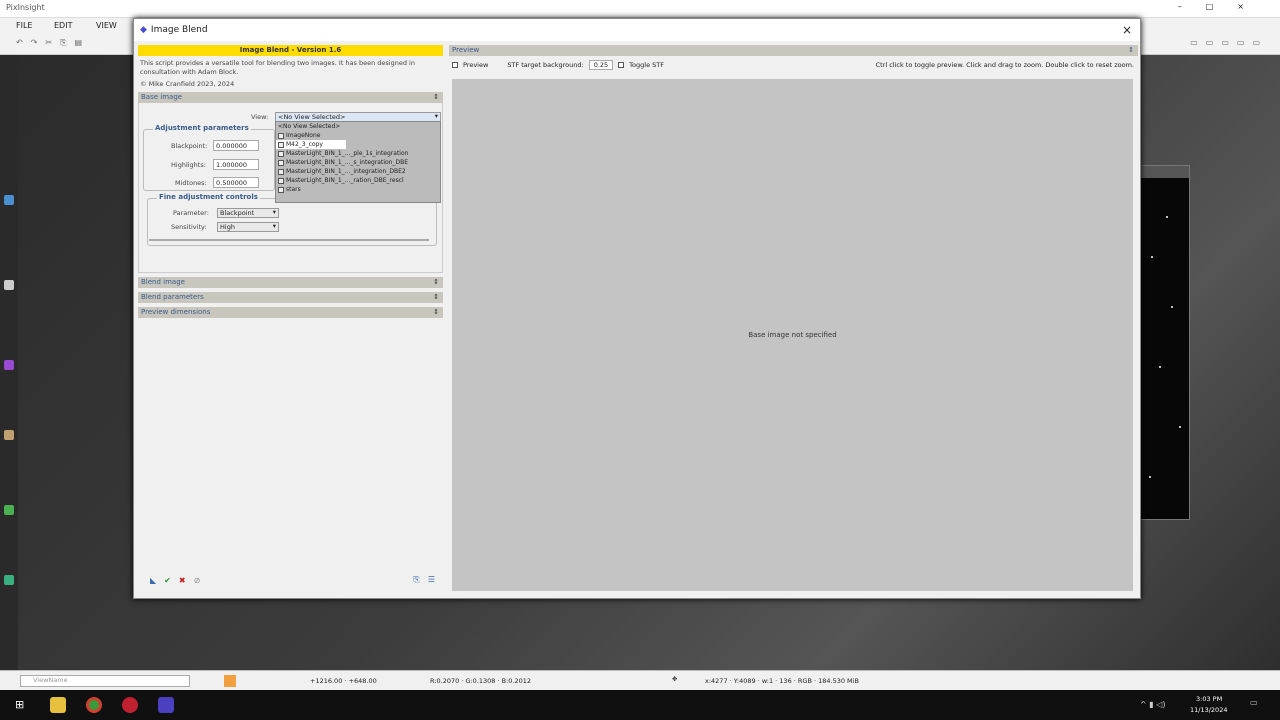 The width and height of the screenshot is (1280, 720). What do you see at coordinates (637, 30) in the screenshot?
I see `dialog-titlebar: ◆ Image Blend ×` at bounding box center [637, 30].